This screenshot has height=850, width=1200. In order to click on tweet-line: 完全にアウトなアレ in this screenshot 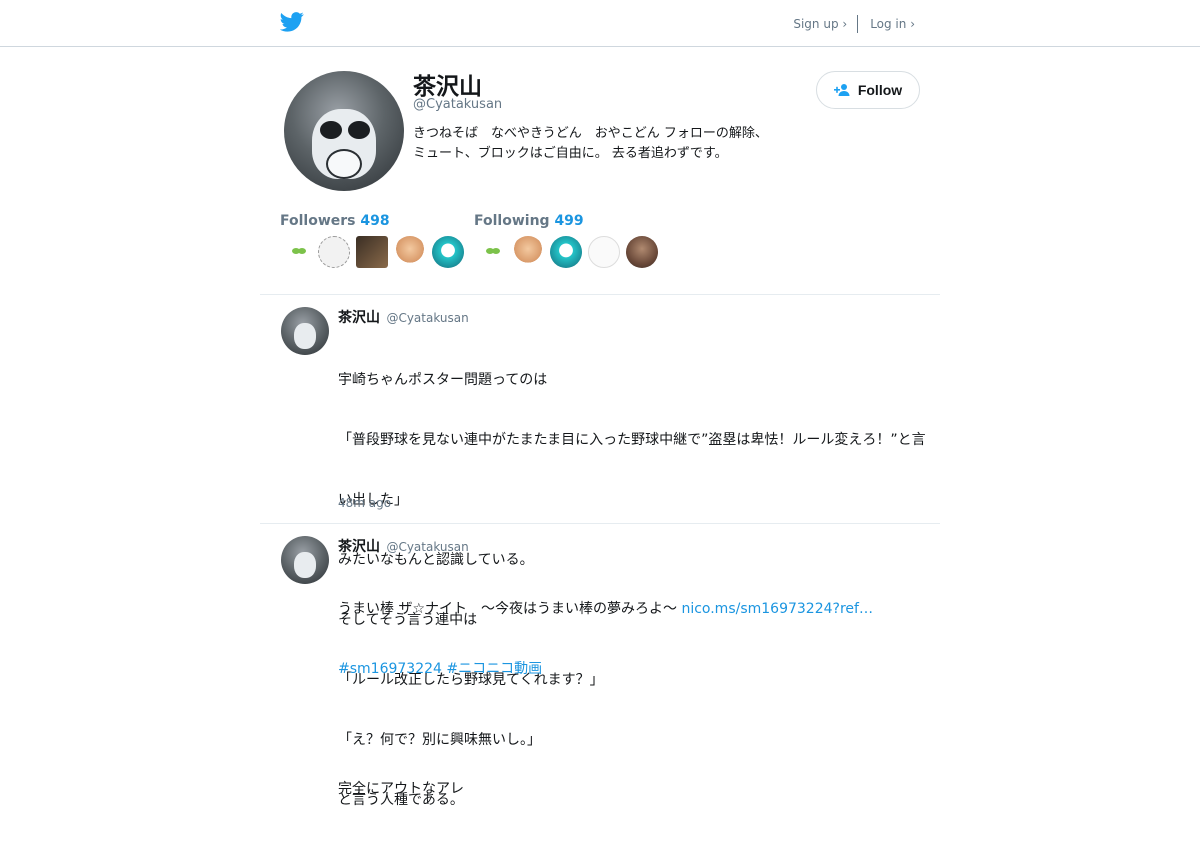, I will do `click(401, 789)`.